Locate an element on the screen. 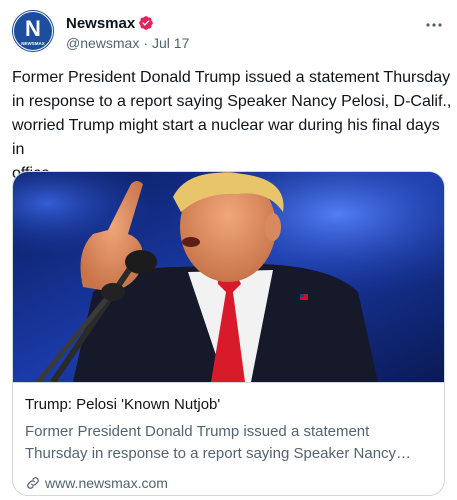  avatar-wordmark: NEWSMAX is located at coordinates (33, 43).